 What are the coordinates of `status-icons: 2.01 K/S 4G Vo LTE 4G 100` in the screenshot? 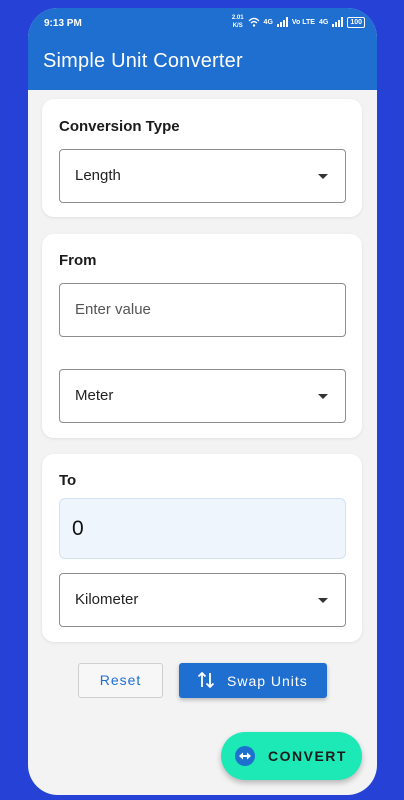 It's located at (298, 22).